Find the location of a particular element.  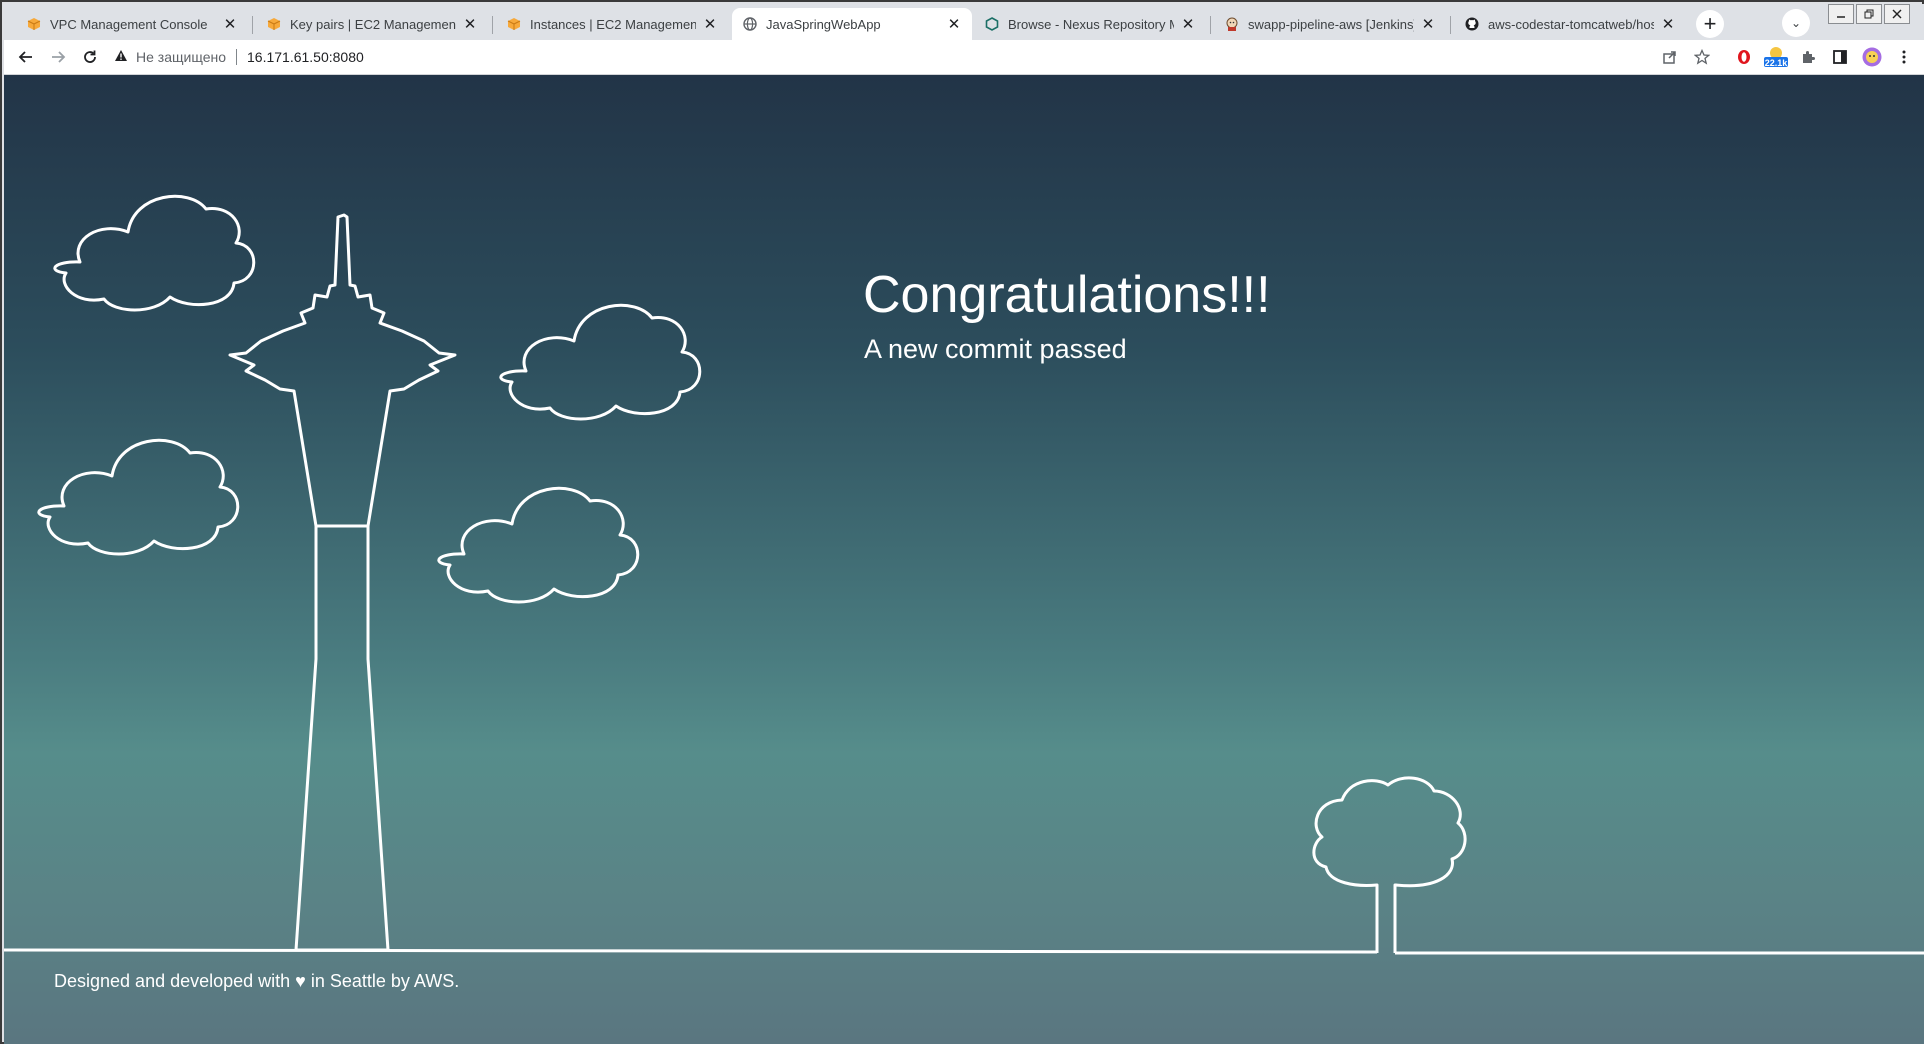

tree-shape is located at coordinates (1389, 864).